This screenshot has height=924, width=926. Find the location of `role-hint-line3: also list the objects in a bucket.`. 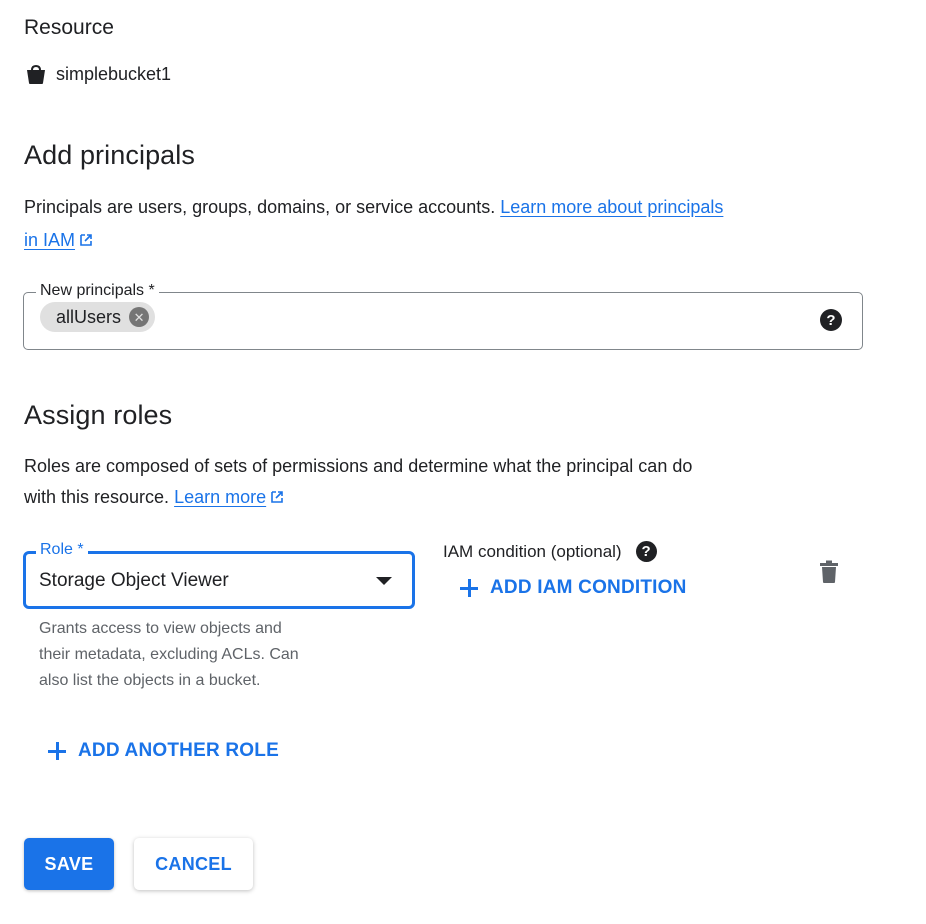

role-hint-line3: also list the objects in a bucket. is located at coordinates (150, 680).